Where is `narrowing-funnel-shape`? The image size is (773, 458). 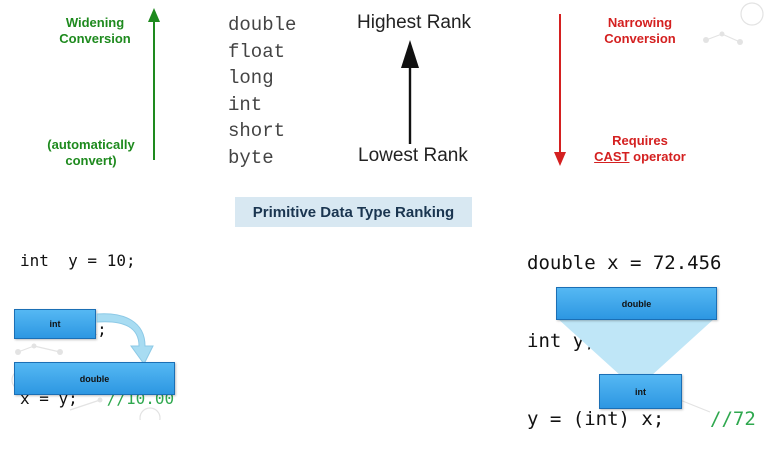 narrowing-funnel-shape is located at coordinates (636, 347).